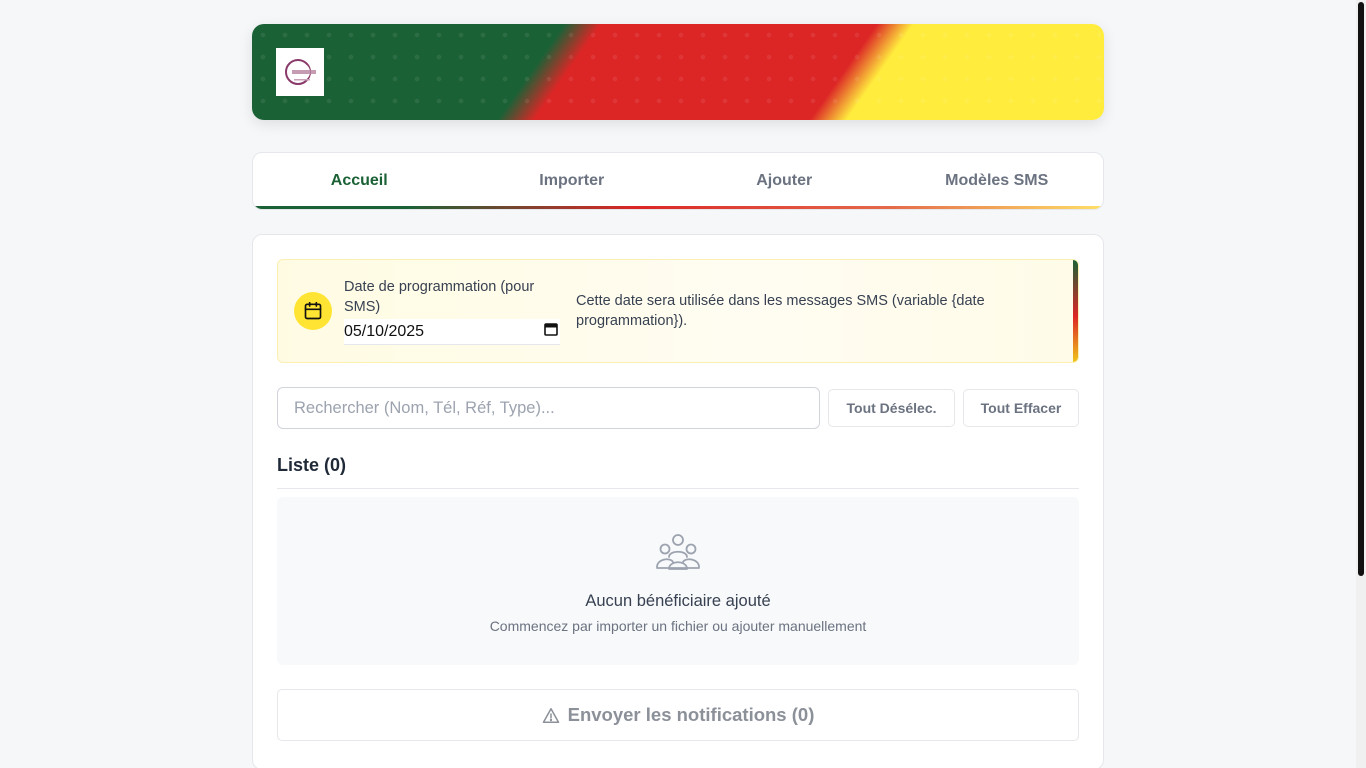 Image resolution: width=1366 pixels, height=768 pixels. What do you see at coordinates (360, 207) in the screenshot?
I see `active-tab-indicator` at bounding box center [360, 207].